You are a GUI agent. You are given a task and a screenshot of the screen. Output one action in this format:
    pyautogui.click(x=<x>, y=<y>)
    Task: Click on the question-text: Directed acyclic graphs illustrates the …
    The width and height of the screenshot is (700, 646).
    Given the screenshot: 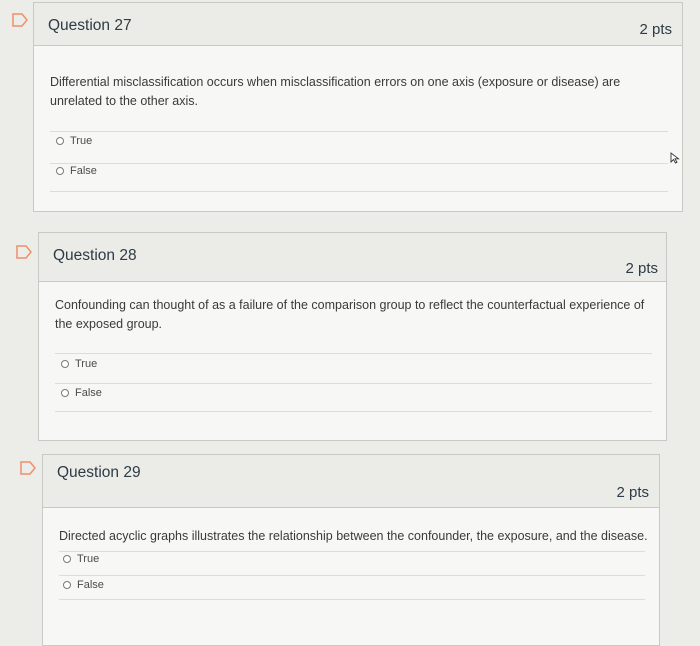 What is the action you would take?
    pyautogui.click(x=353, y=536)
    